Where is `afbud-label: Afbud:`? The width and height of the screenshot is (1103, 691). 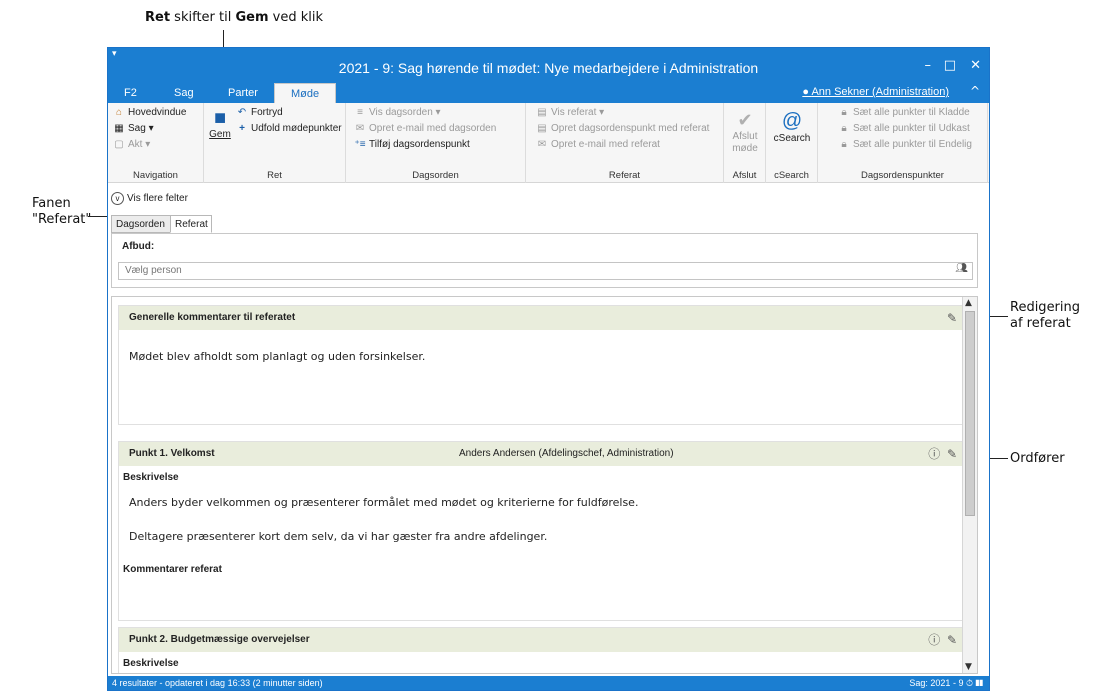
afbud-label: Afbud: is located at coordinates (138, 246).